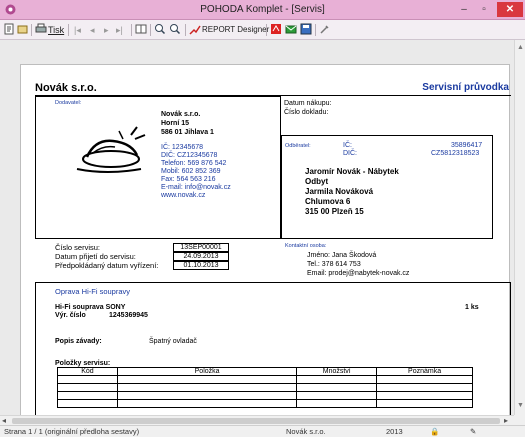 This screenshot has height=437, width=525. Describe the element at coordinates (207, 371) in the screenshot. I see `column-item: Položka` at that location.